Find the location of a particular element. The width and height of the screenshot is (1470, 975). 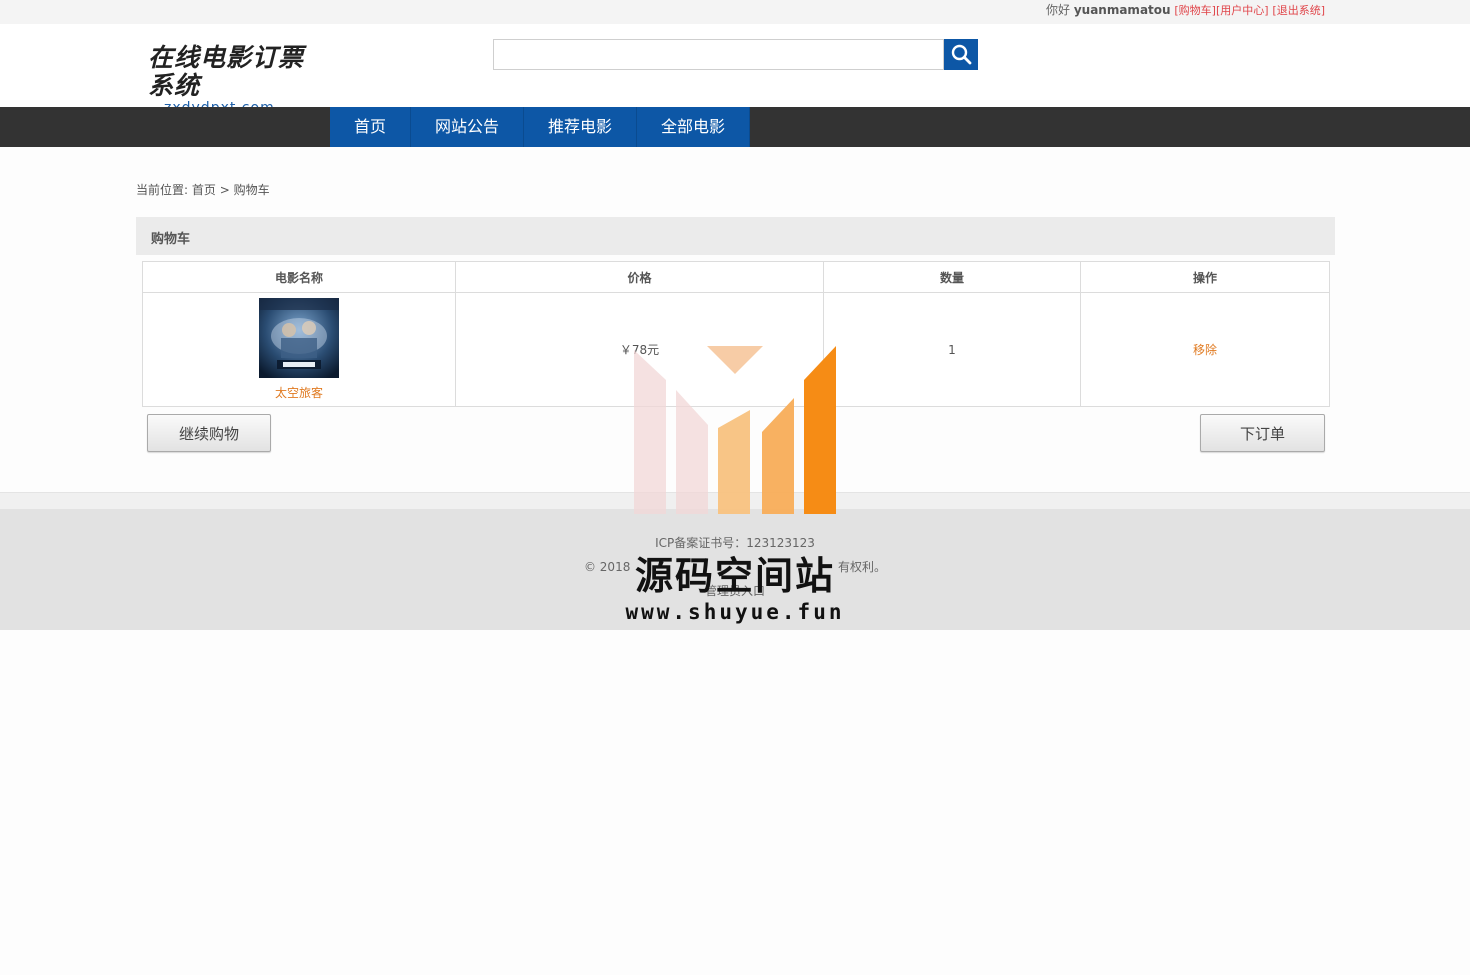

breadcrumb-home: 首页 is located at coordinates (204, 190).